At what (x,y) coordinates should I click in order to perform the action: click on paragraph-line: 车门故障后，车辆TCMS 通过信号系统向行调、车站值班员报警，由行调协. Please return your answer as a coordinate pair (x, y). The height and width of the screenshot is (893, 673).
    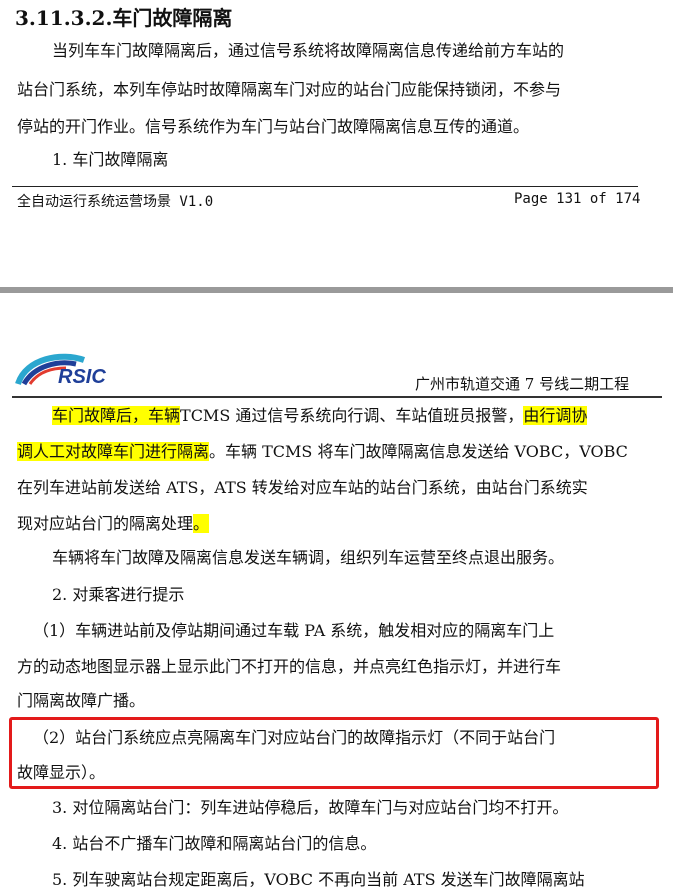
    Looking at the image, I should click on (320, 416).